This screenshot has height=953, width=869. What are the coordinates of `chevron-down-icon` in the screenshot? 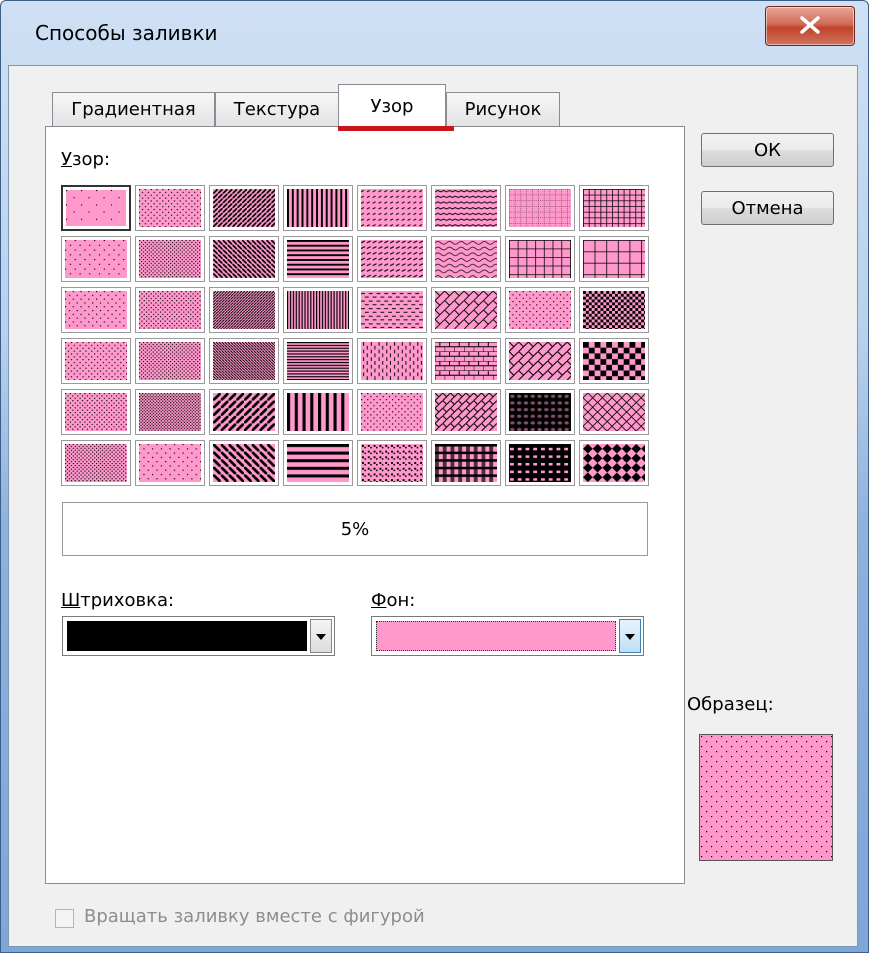 It's located at (630, 637).